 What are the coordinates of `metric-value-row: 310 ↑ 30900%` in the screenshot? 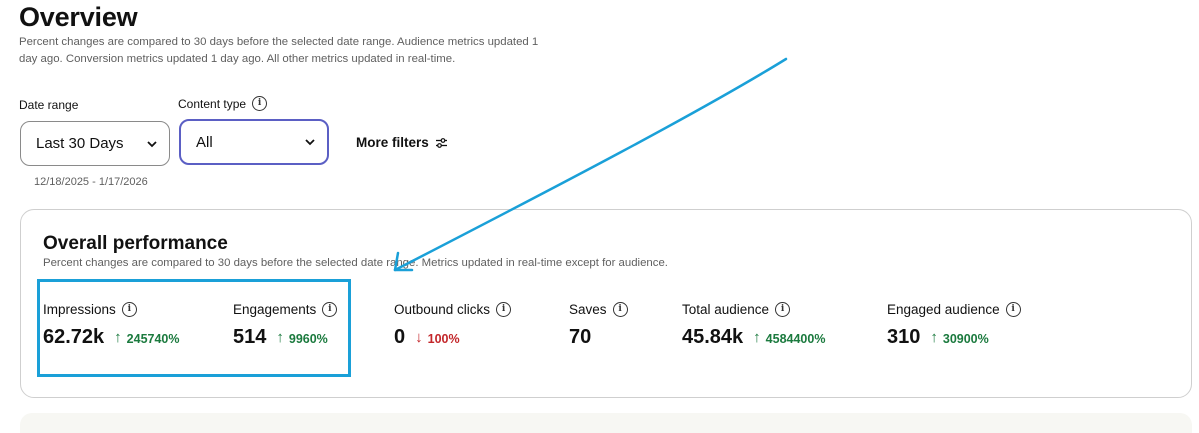 It's located at (954, 337).